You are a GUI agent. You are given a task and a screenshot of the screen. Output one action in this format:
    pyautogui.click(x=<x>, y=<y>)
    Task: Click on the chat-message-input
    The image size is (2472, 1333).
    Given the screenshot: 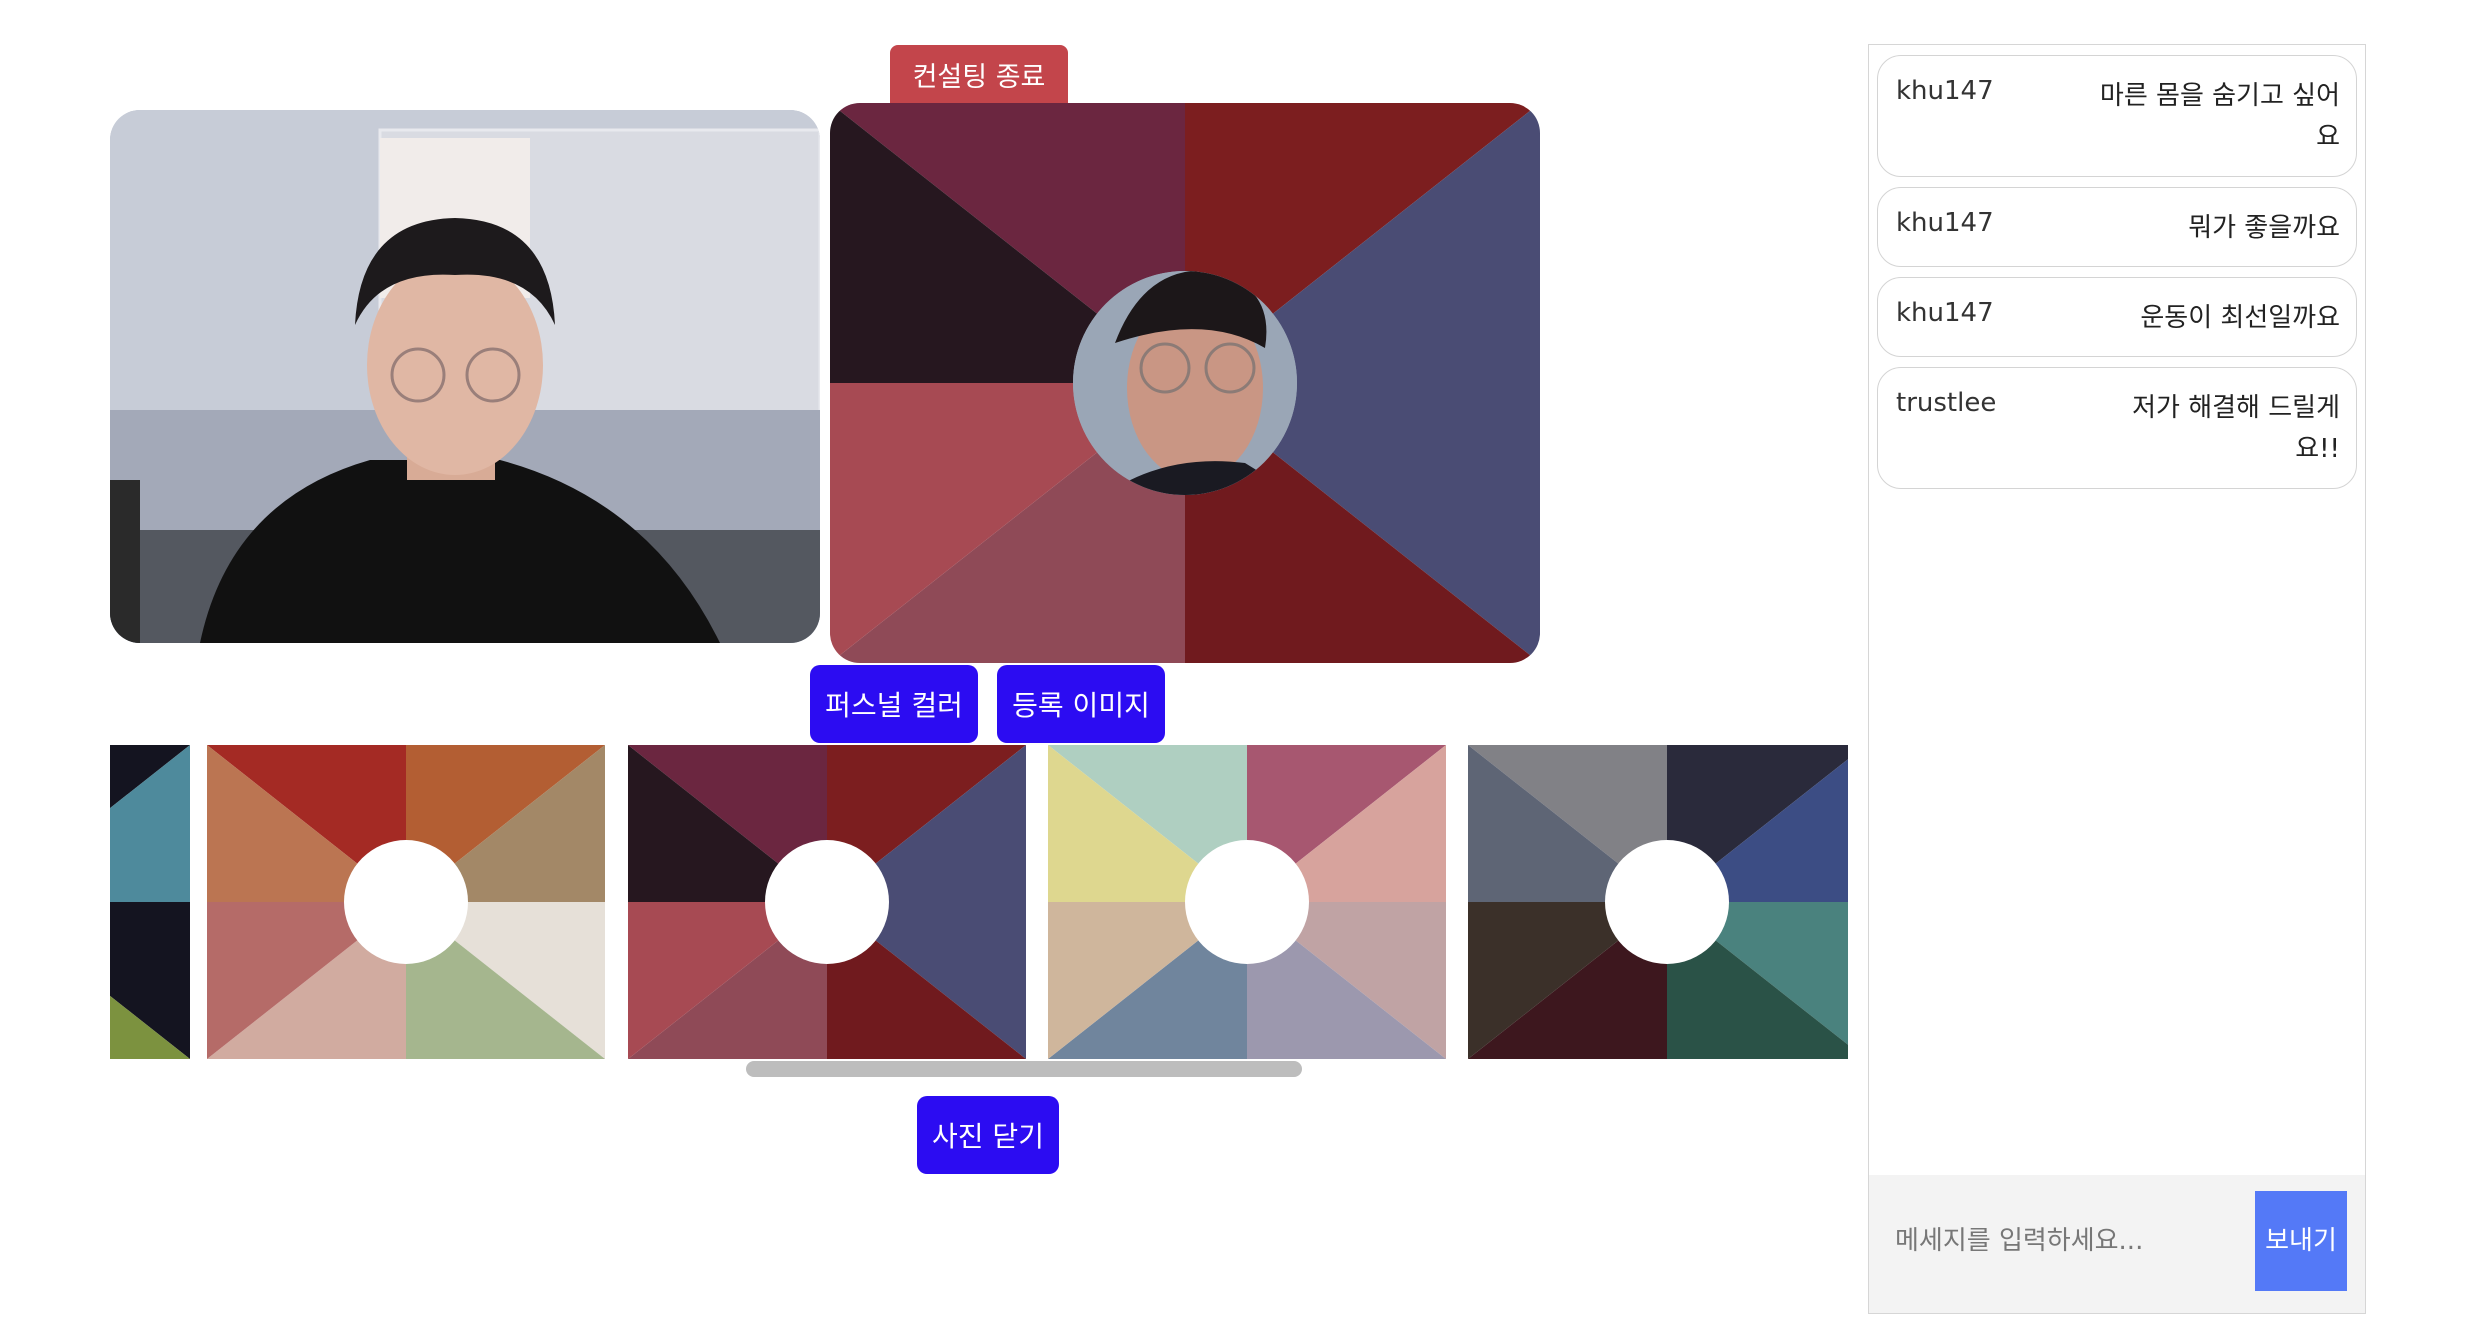 What is the action you would take?
    pyautogui.click(x=2075, y=1241)
    